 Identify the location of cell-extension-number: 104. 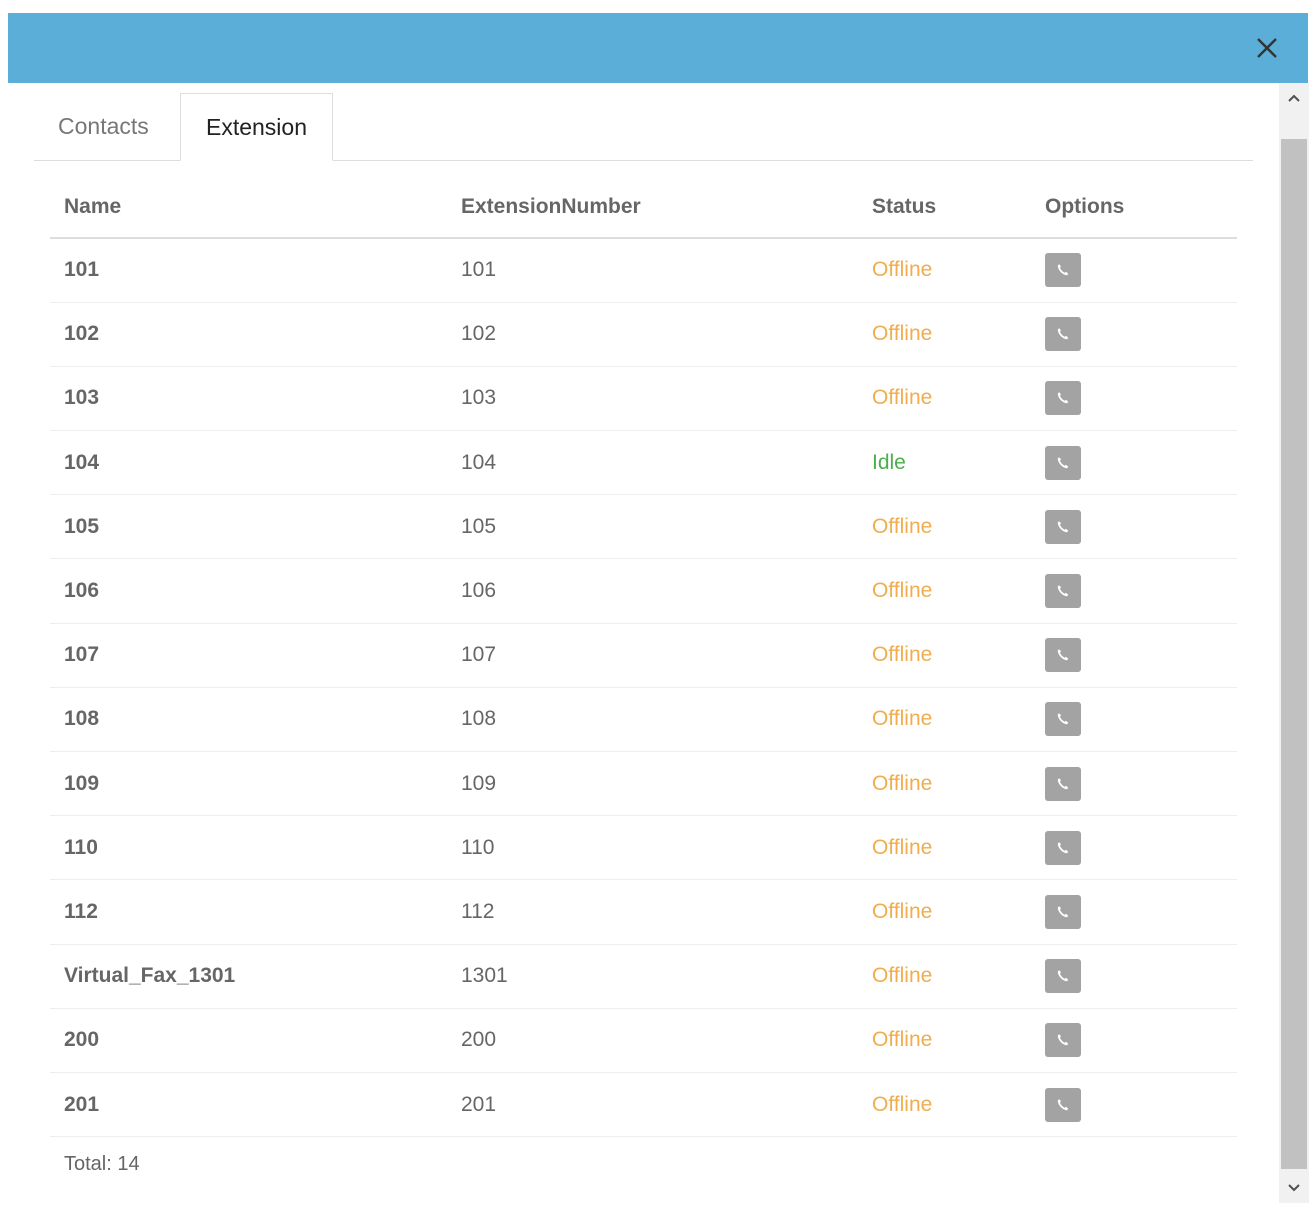
(652, 463).